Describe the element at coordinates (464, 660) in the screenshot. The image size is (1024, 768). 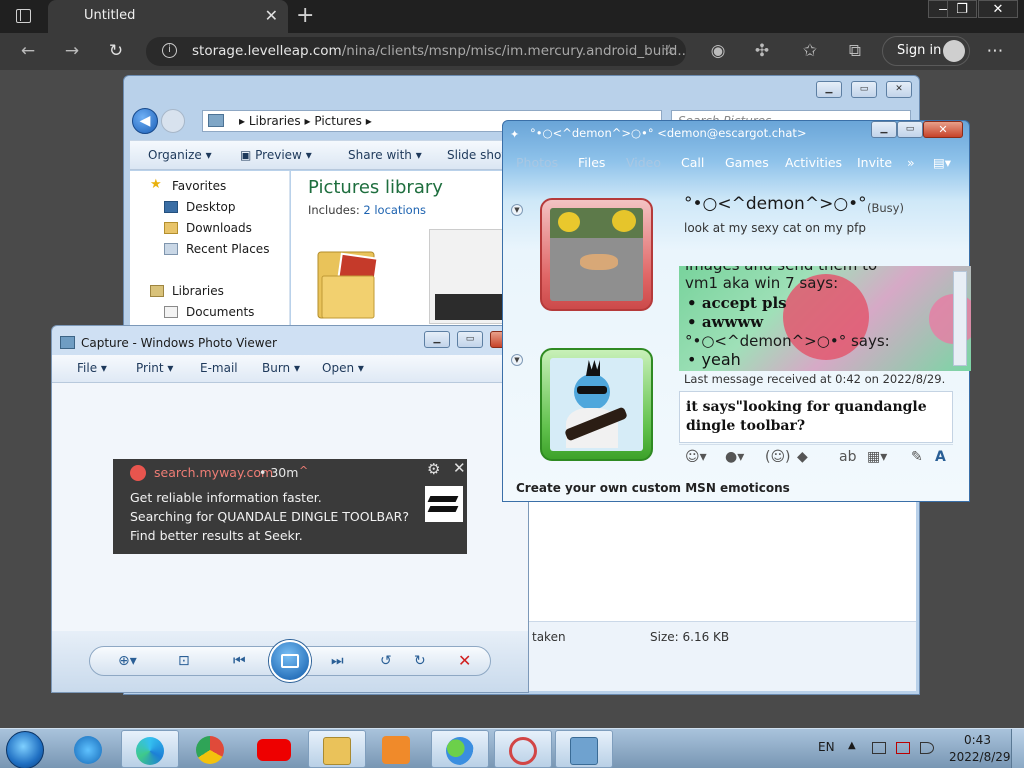
I see `delete-icon: ✕` at that location.